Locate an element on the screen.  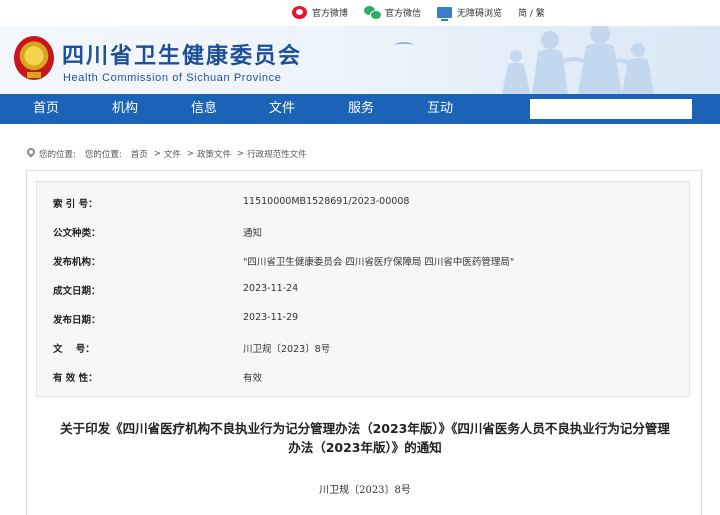
wechat-link: 官方微信 is located at coordinates (393, 13).